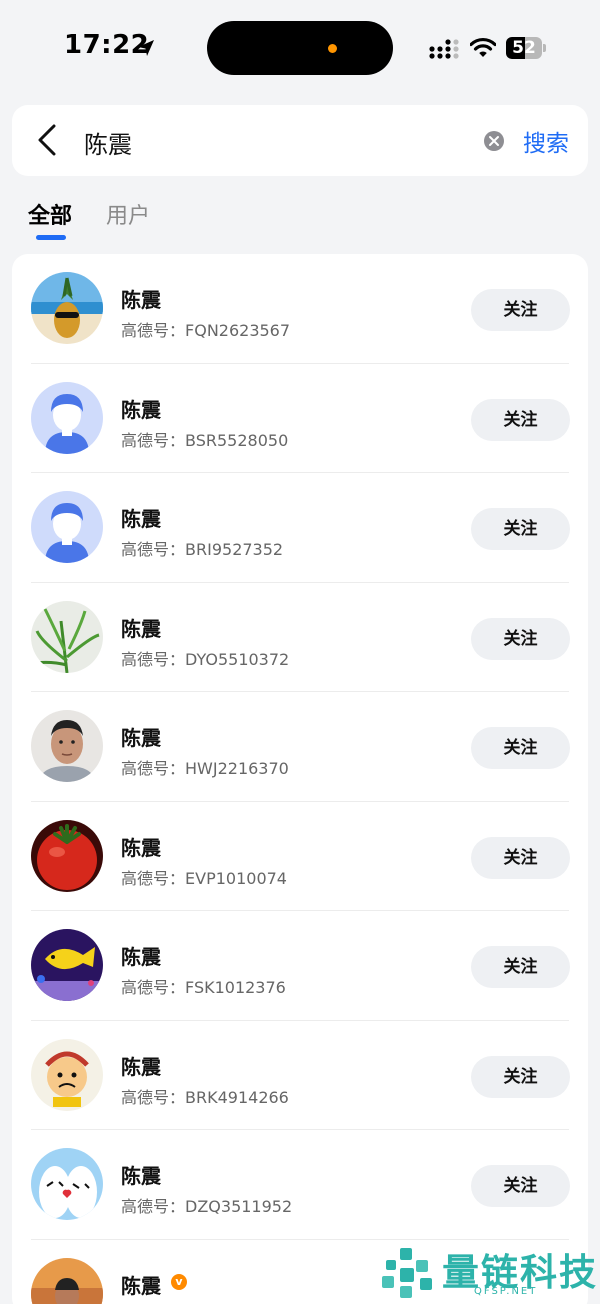  What do you see at coordinates (202, 549) in the screenshot?
I see `gaode-id: 高德号：BRI9527352` at bounding box center [202, 549].